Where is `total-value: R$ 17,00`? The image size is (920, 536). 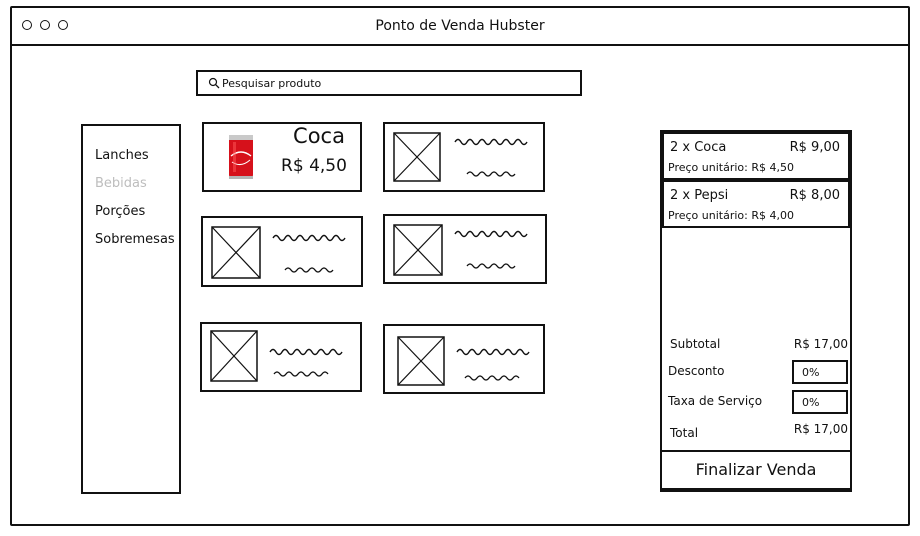
total-value: R$ 17,00 is located at coordinates (820, 429).